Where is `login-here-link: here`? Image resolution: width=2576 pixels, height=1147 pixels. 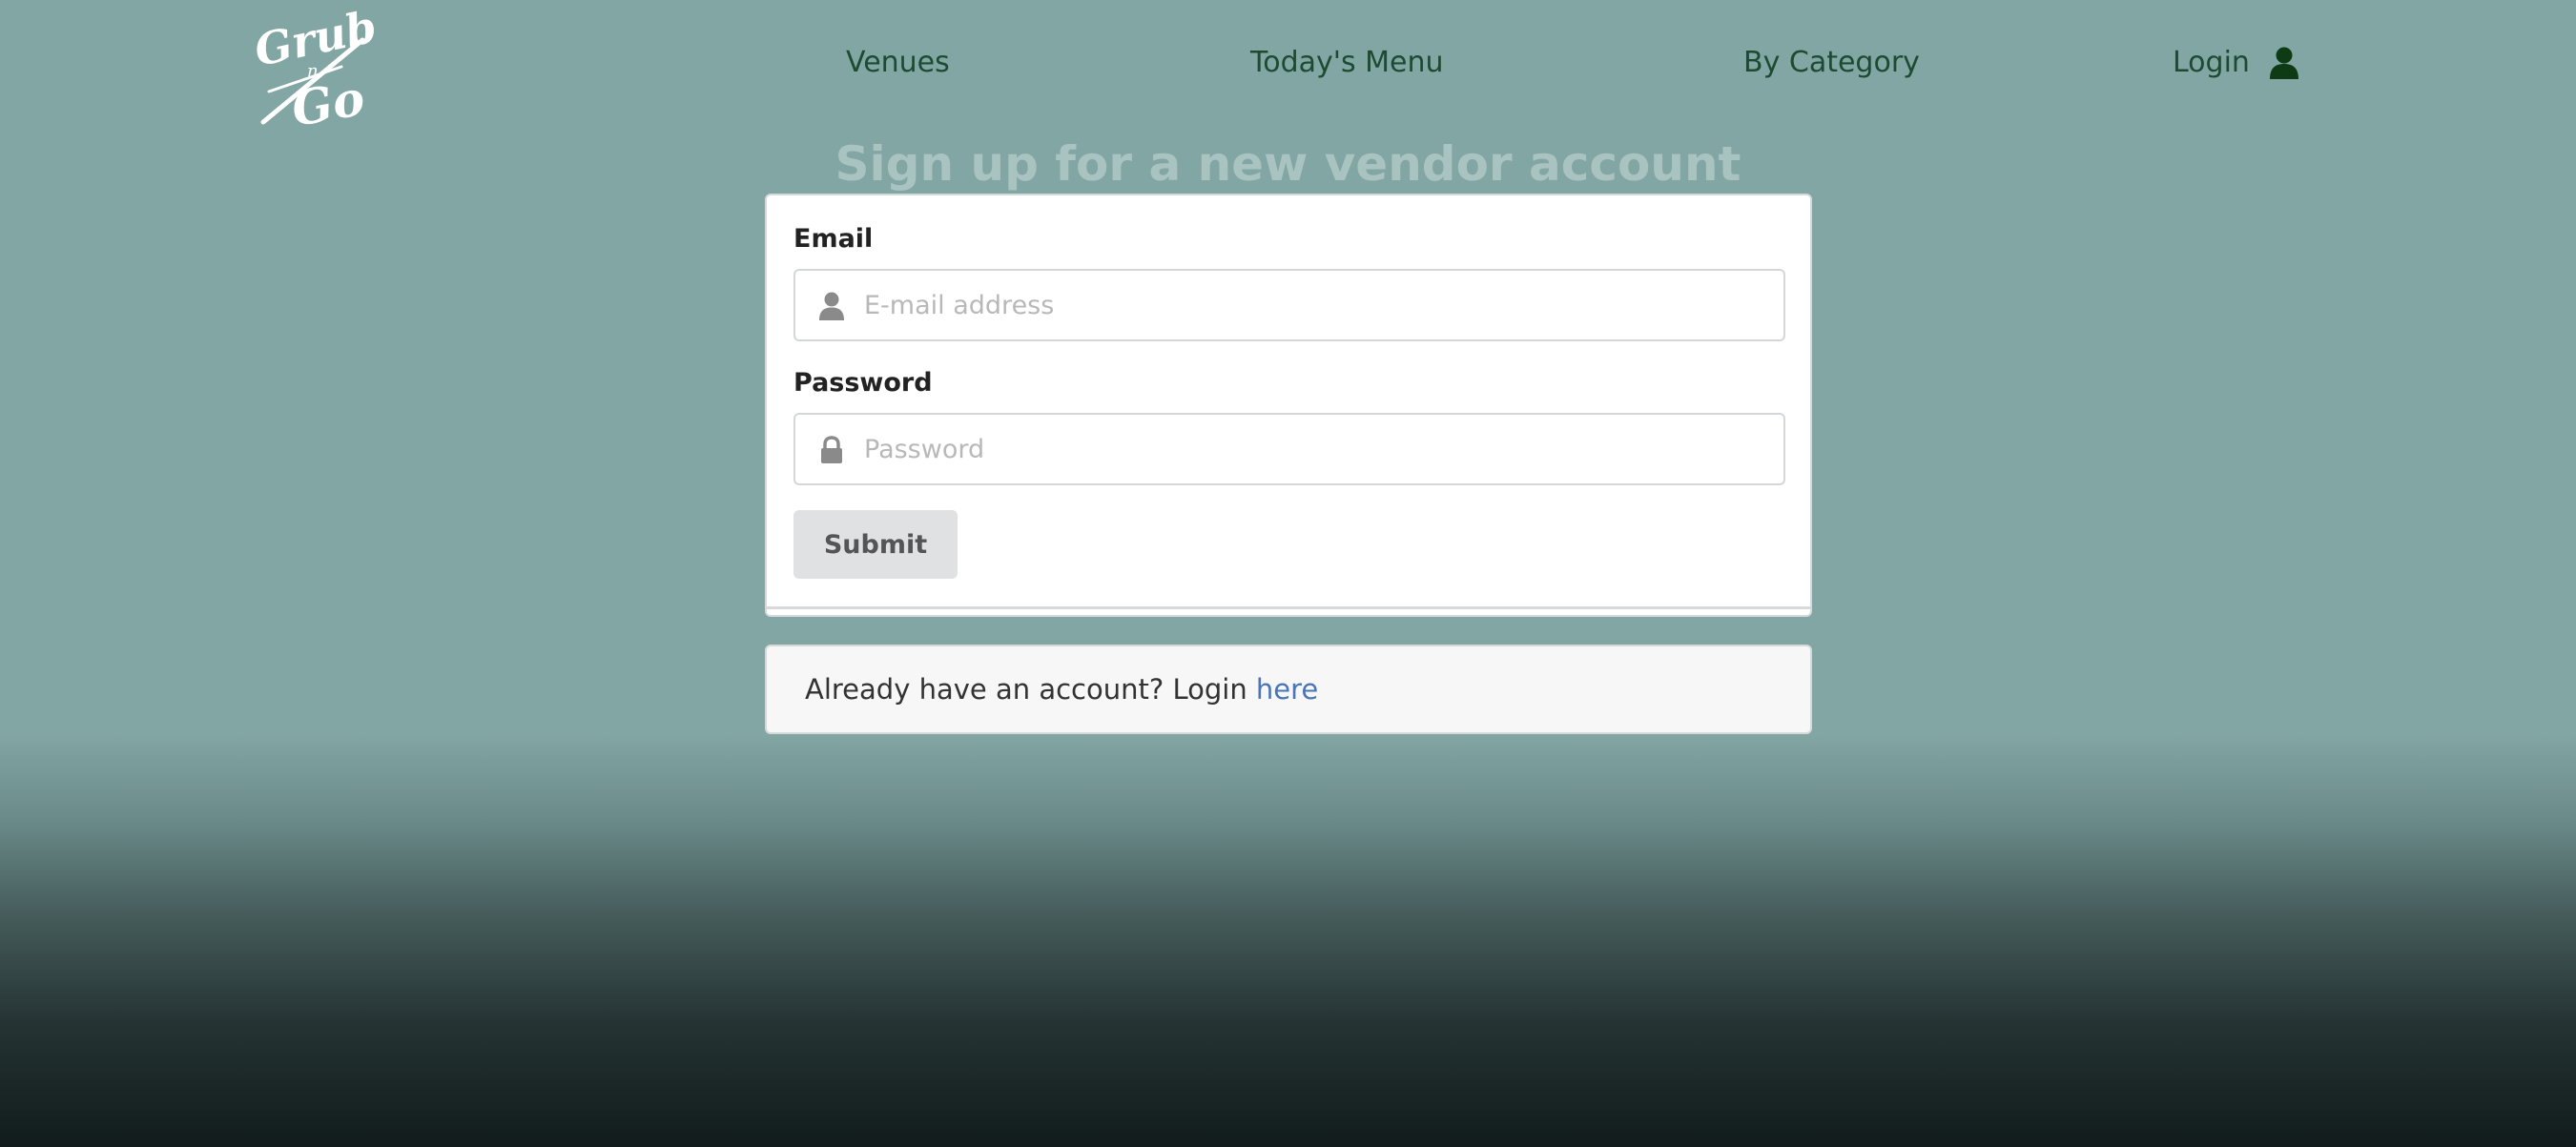
login-here-link: here is located at coordinates (1287, 689).